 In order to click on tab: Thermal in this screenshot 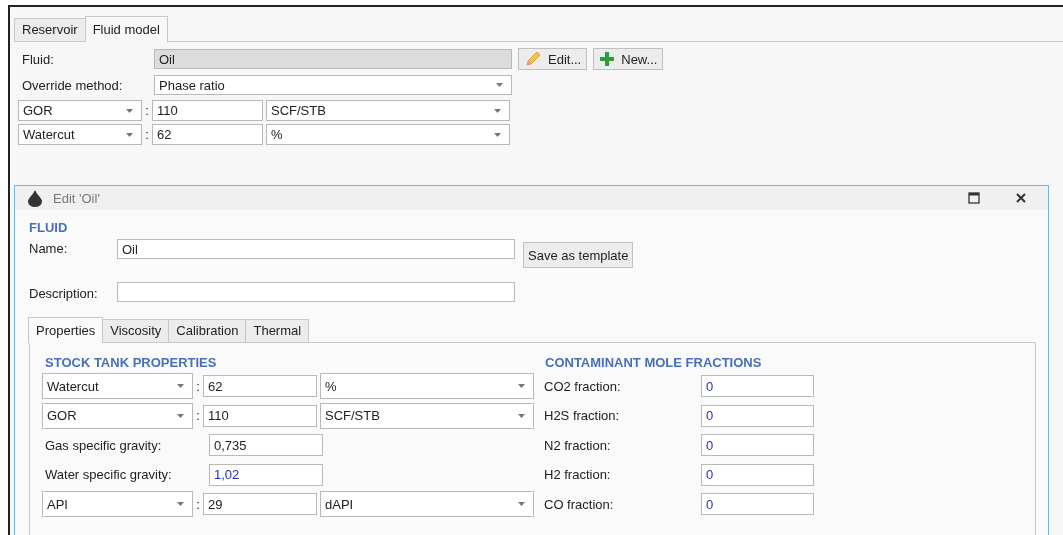, I will do `click(277, 330)`.